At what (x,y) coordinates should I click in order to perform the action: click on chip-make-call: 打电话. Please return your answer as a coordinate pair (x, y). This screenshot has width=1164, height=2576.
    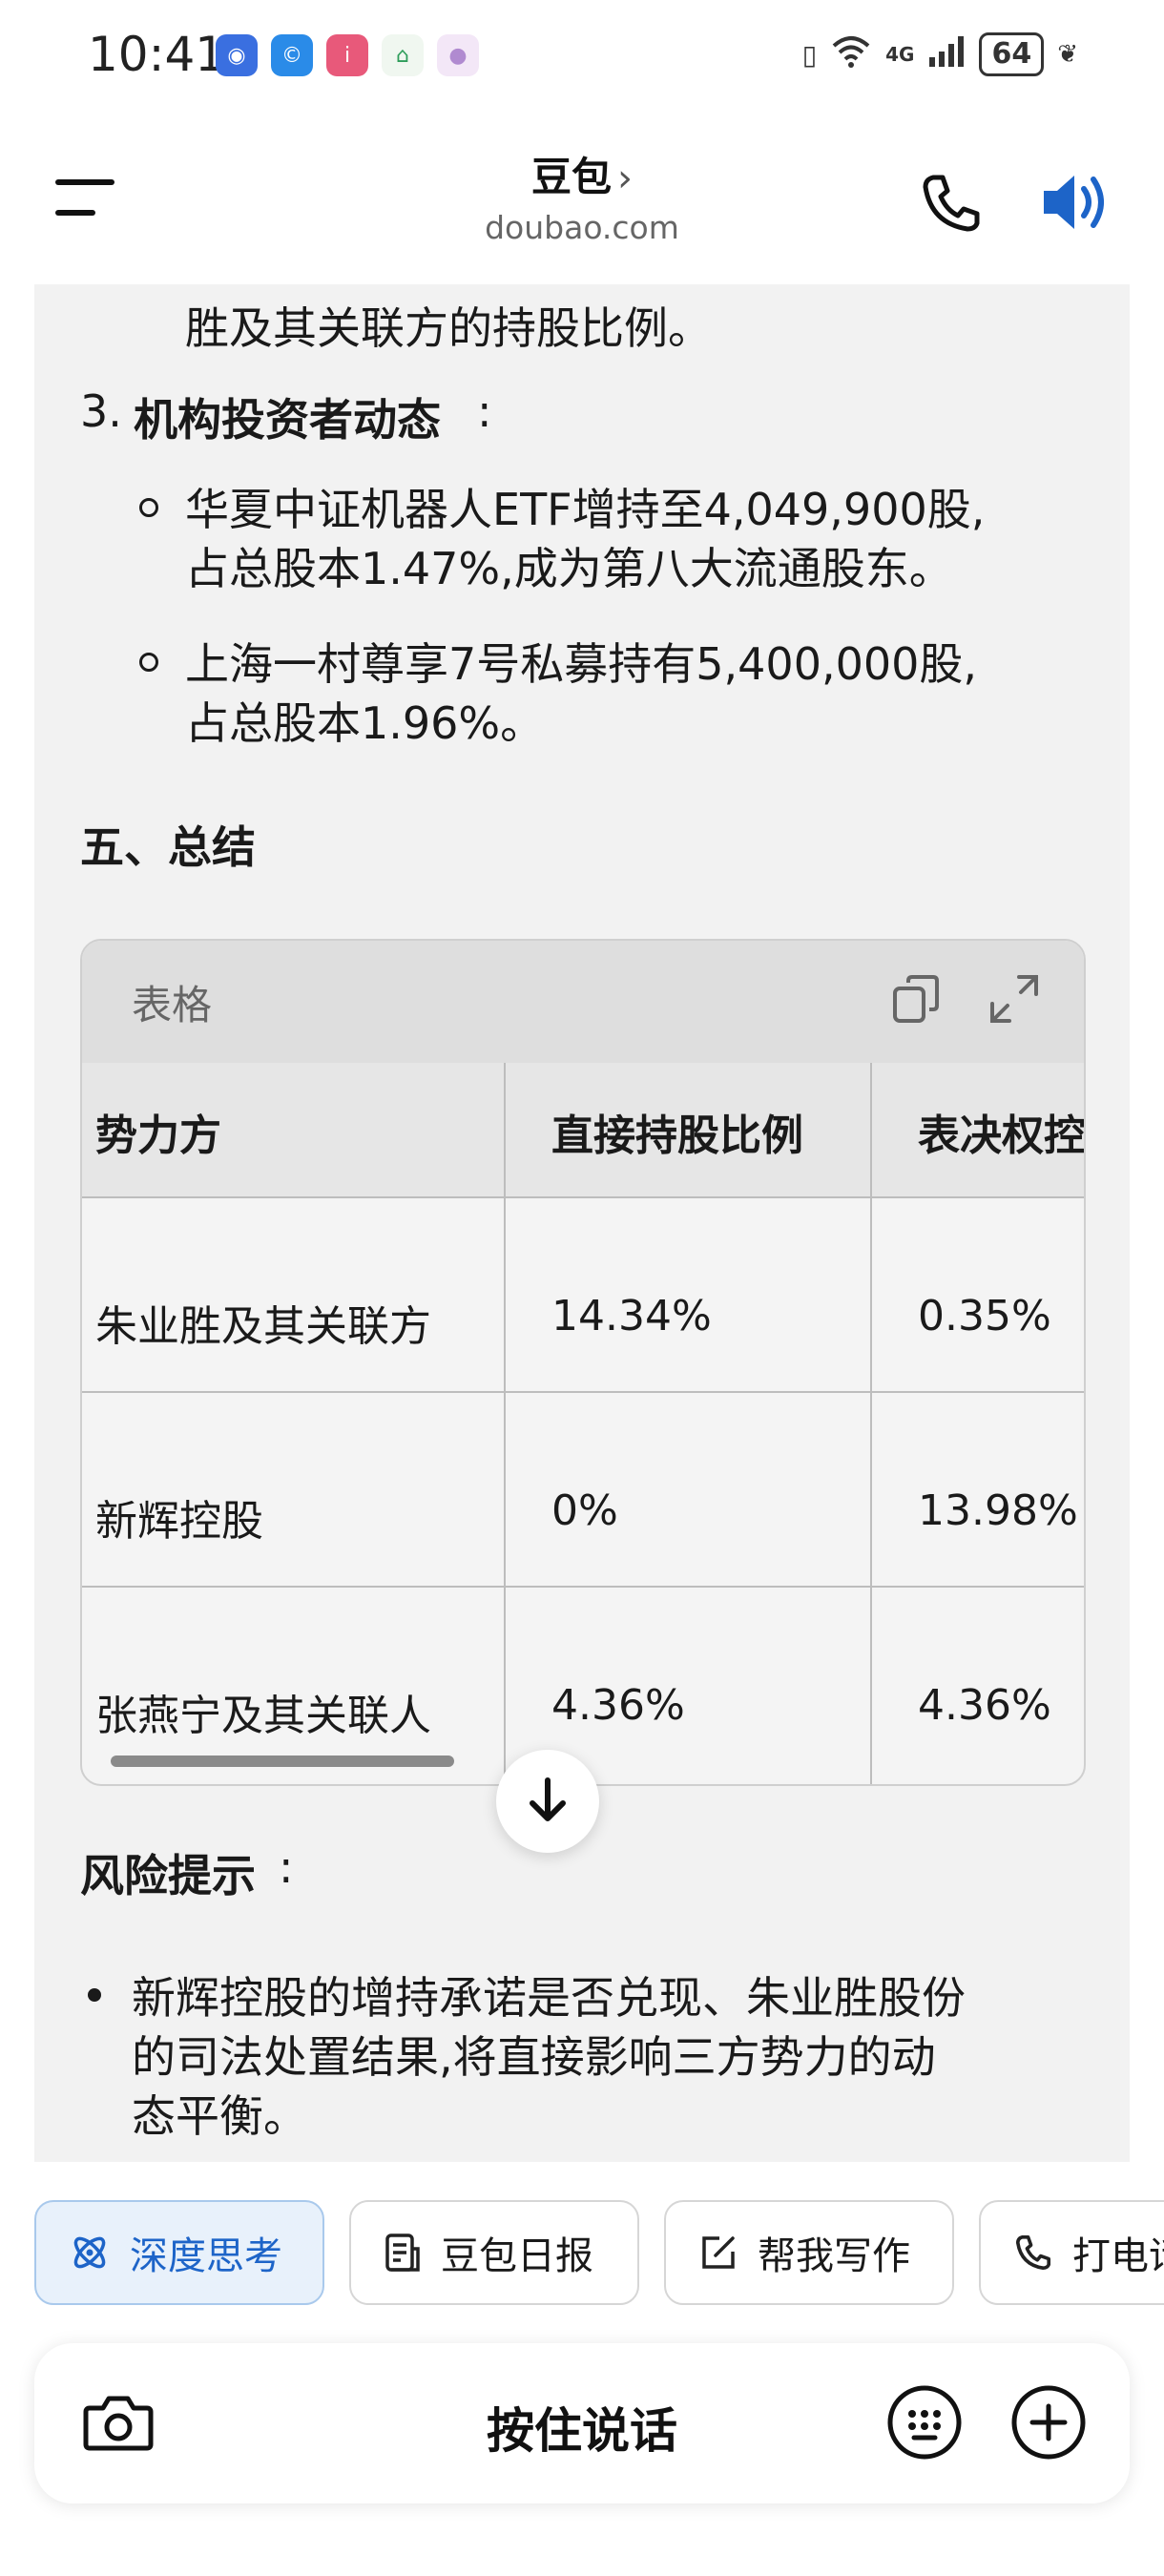
    Looking at the image, I should click on (1072, 2252).